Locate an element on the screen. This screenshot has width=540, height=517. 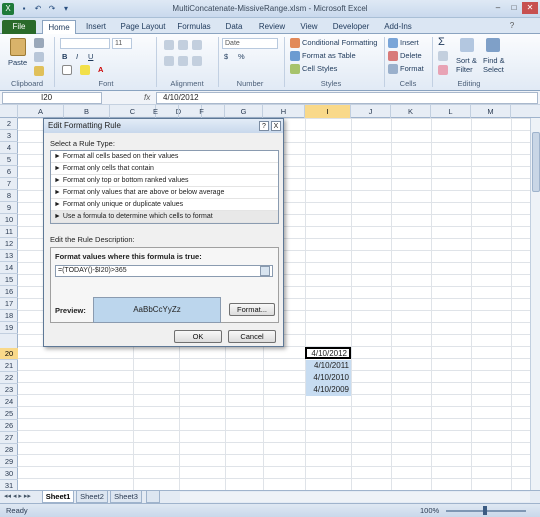
row-header: 11 is located at coordinates (9, 232).